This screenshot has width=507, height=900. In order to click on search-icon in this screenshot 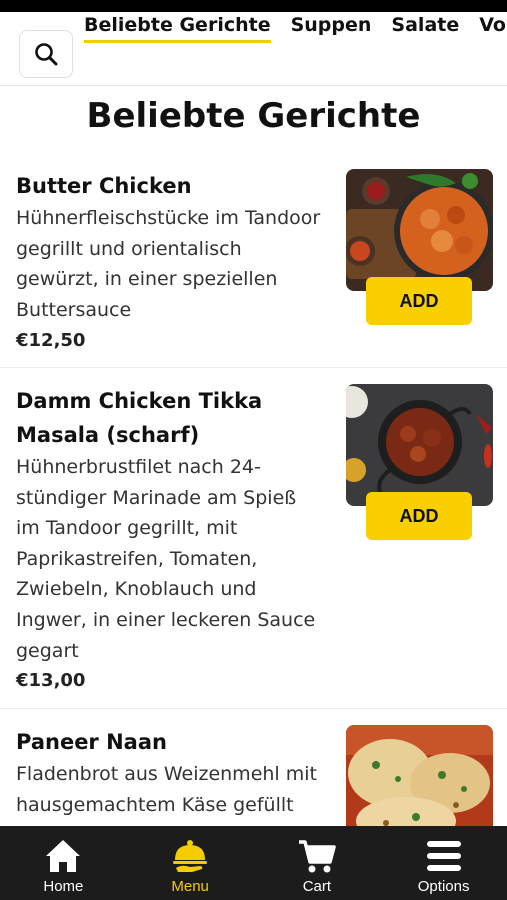, I will do `click(46, 54)`.